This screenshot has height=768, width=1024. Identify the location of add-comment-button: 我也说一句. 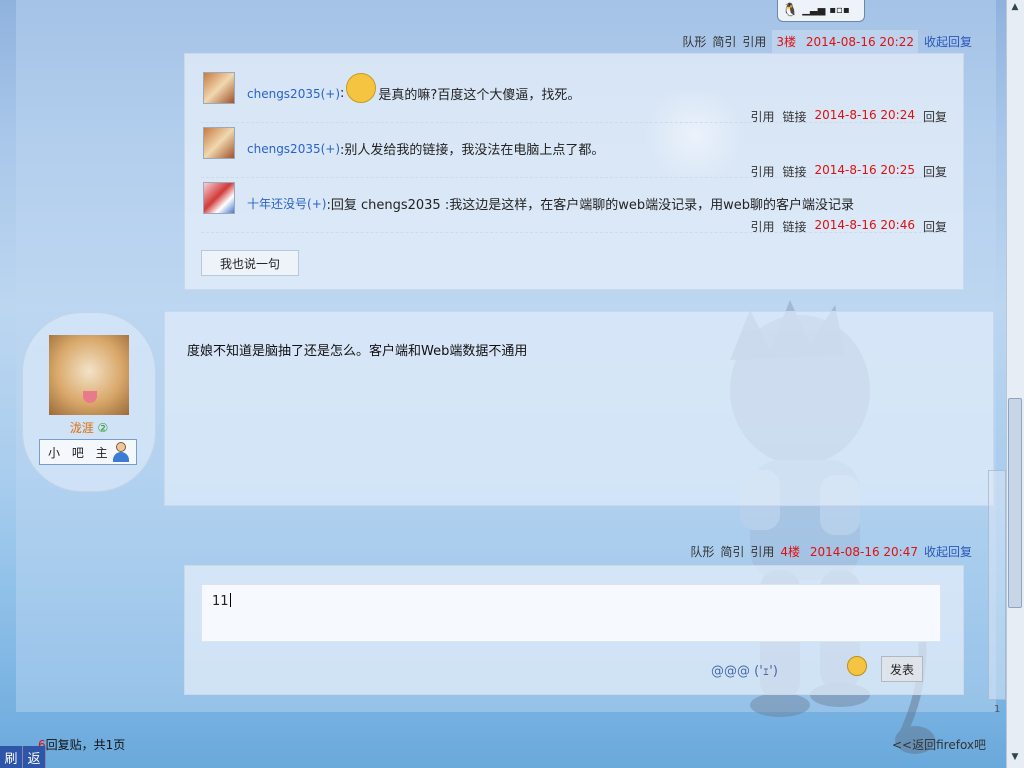
(250, 263).